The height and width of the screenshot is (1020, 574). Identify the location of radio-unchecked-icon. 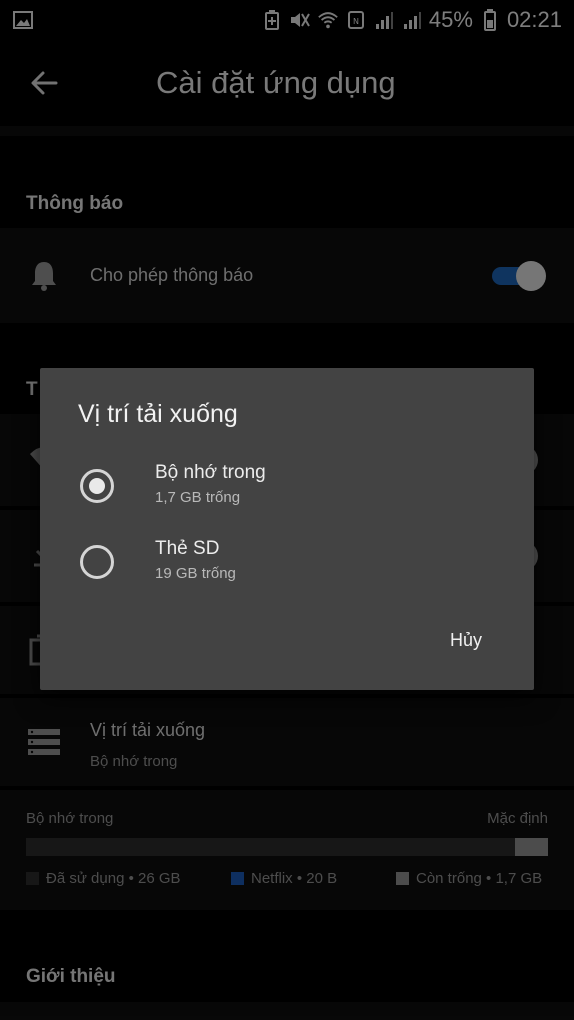
(97, 562).